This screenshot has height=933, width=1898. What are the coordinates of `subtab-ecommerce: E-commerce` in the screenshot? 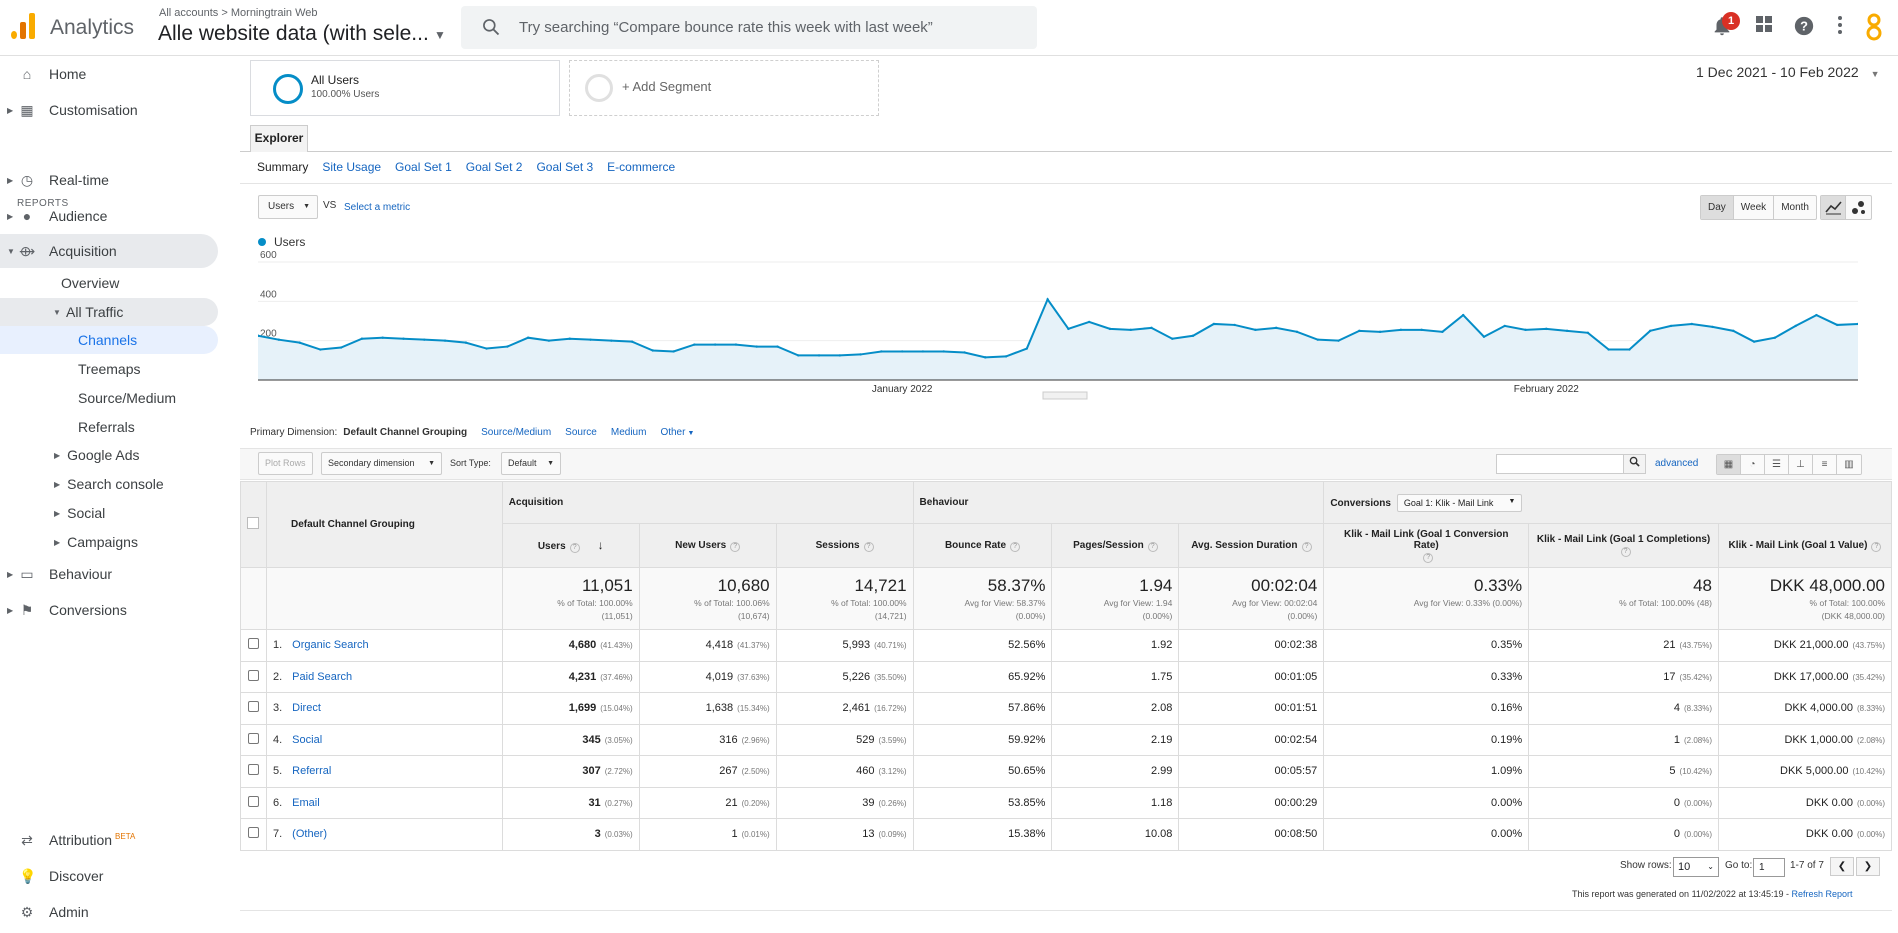 It's located at (641, 167).